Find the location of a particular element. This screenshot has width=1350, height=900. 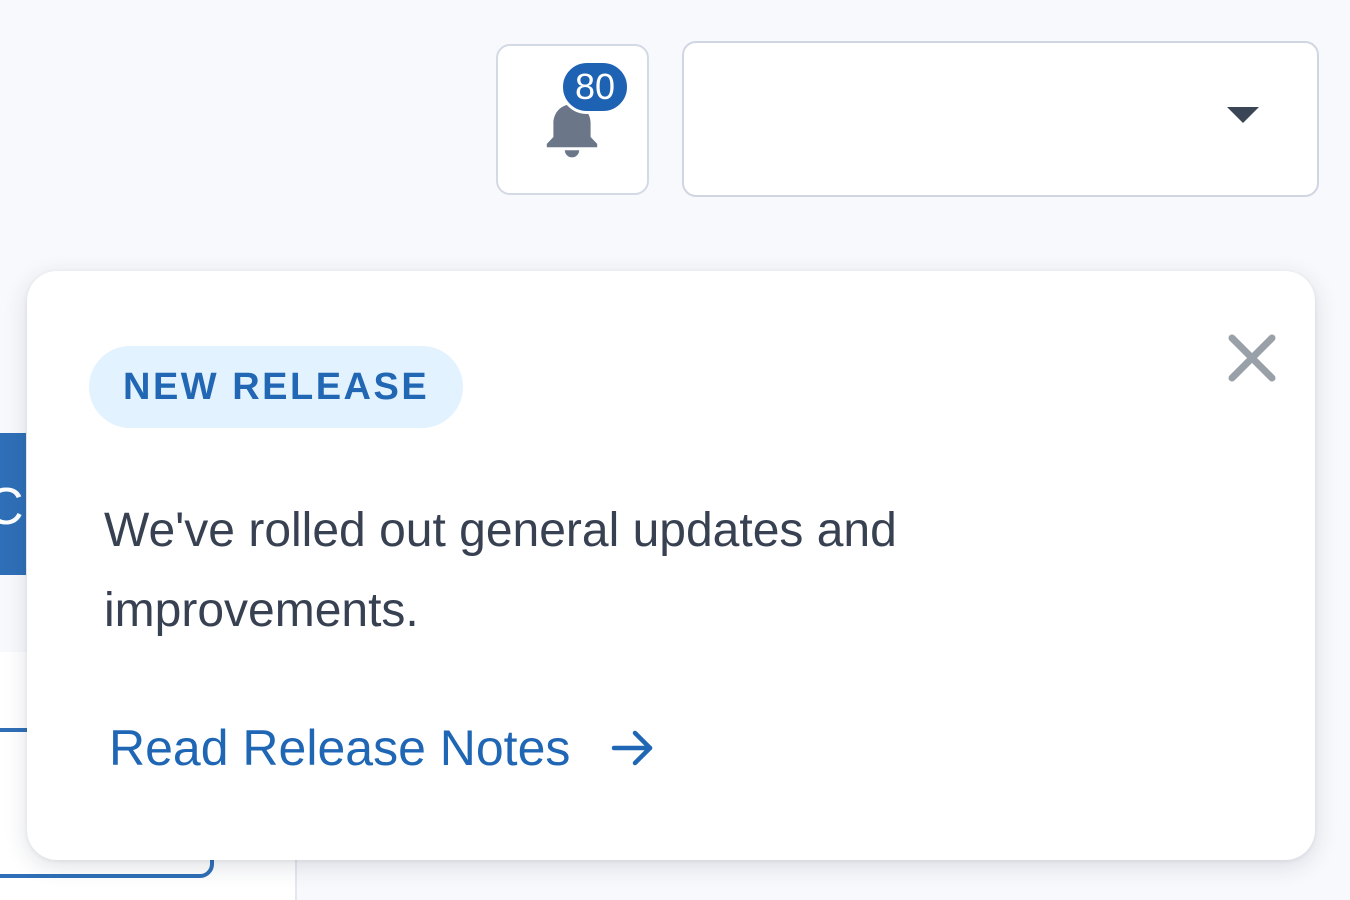

read-release-notes-link: Read Release Notes is located at coordinates (382, 748).